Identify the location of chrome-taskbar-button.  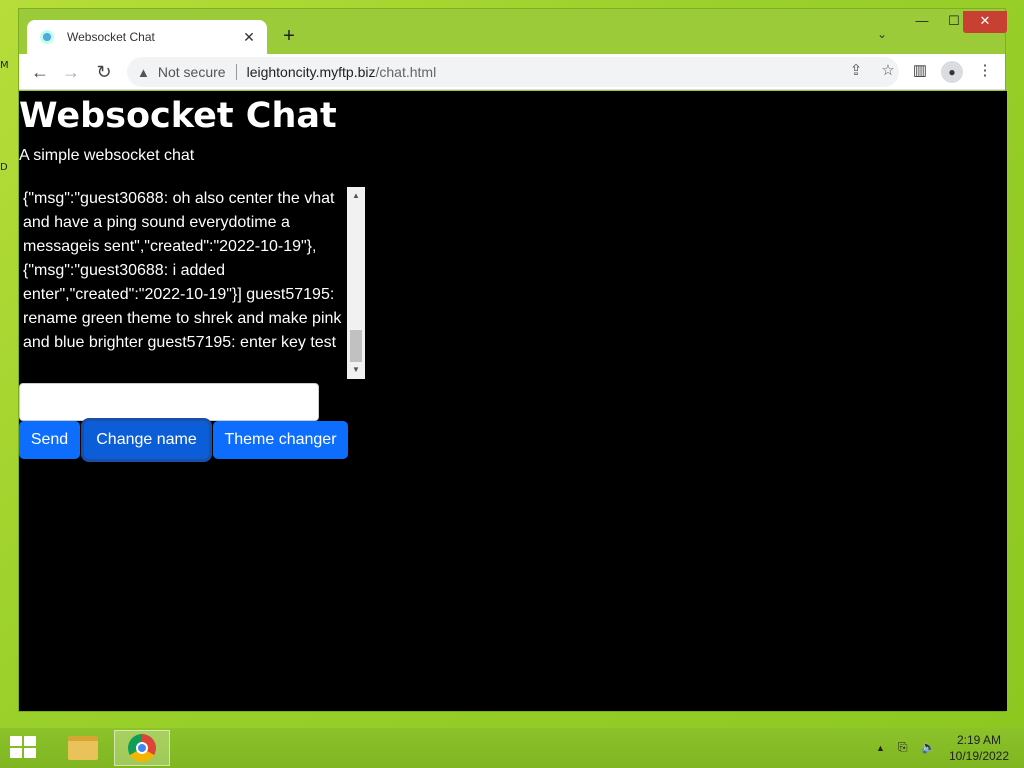
(142, 748).